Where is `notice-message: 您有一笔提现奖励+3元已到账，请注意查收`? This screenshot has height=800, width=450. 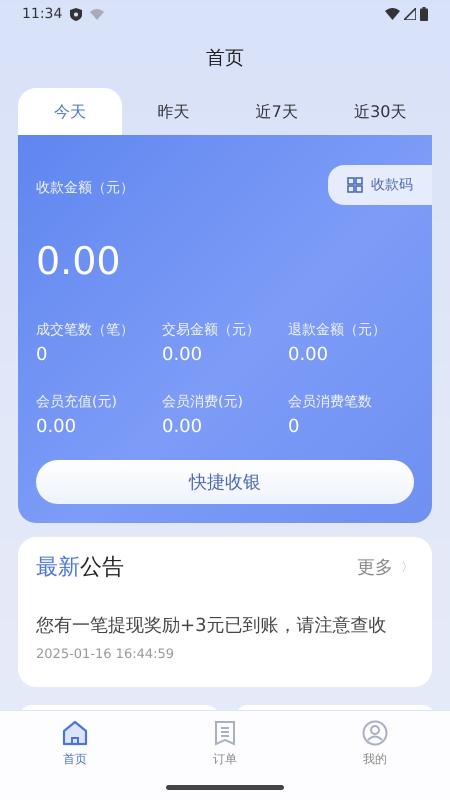 notice-message: 您有一笔提现奖励+3元已到账，请注意查收 is located at coordinates (212, 626).